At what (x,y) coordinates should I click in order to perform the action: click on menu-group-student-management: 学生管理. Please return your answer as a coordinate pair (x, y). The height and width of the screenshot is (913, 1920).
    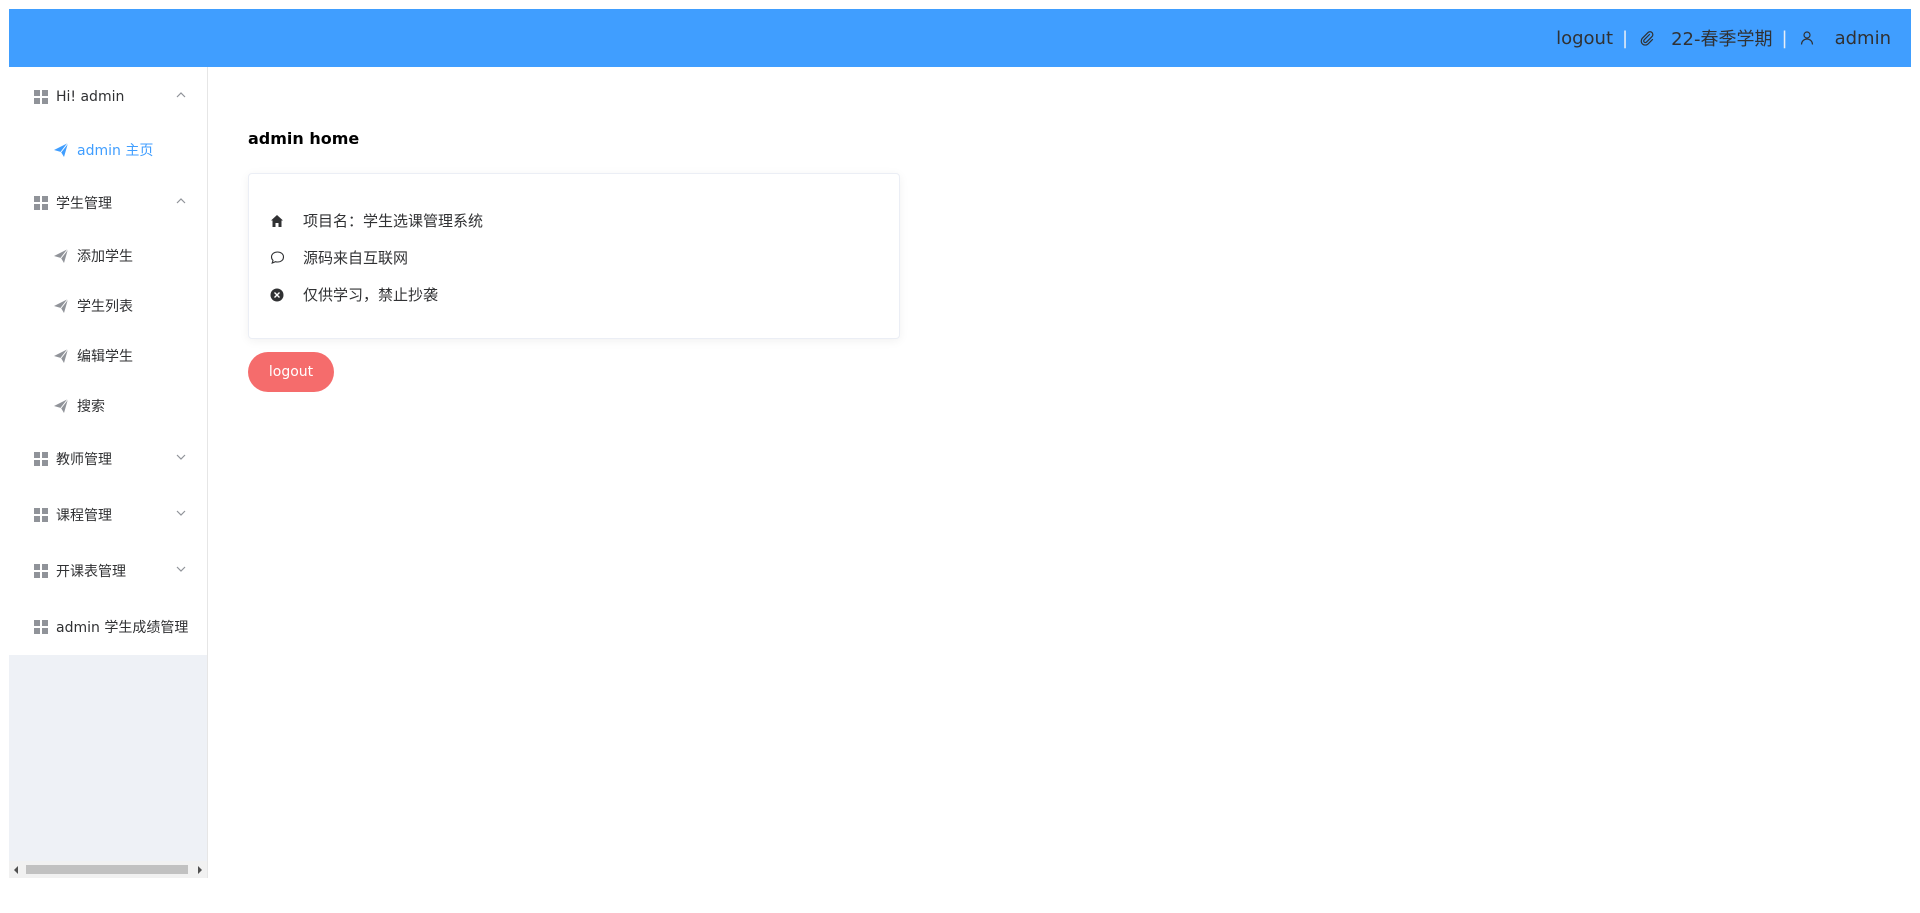
    Looking at the image, I should click on (108, 203).